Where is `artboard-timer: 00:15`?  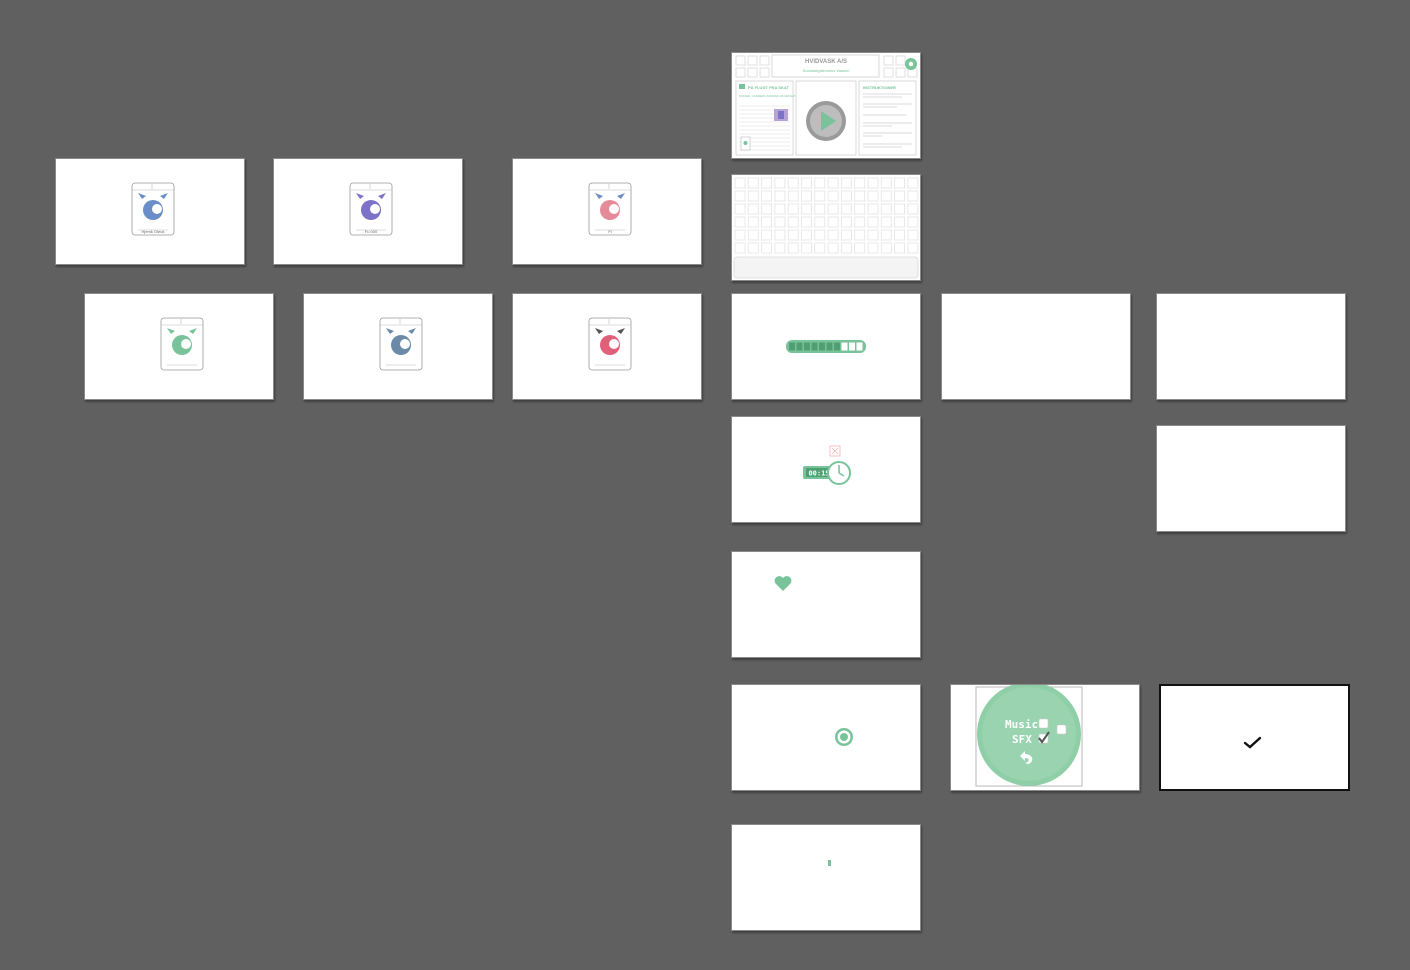
artboard-timer: 00:15 is located at coordinates (826, 469).